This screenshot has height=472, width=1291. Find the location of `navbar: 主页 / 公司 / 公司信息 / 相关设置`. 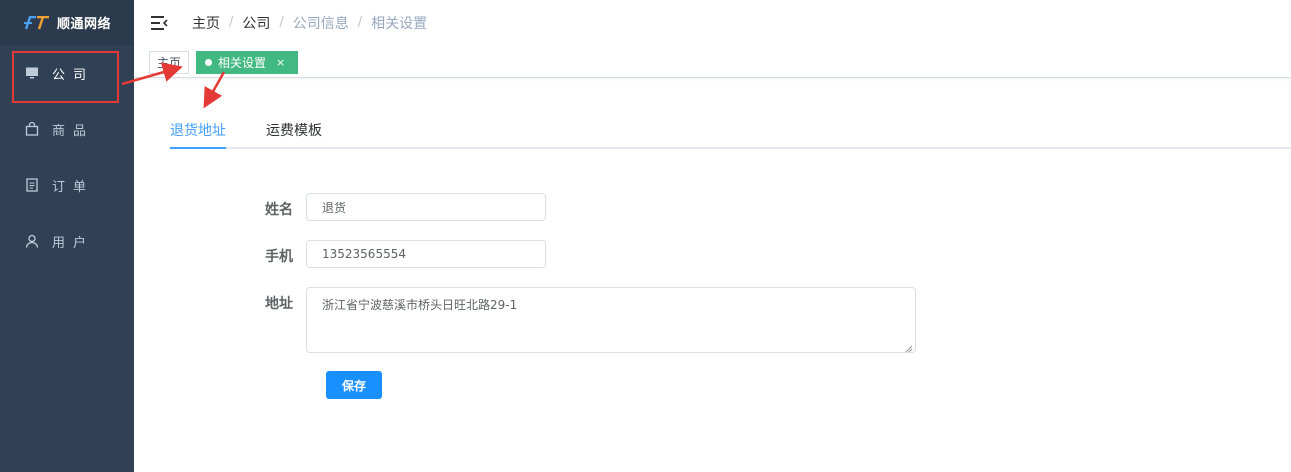

navbar: 主页 / 公司 / 公司信息 / 相关设置 is located at coordinates (712, 22).